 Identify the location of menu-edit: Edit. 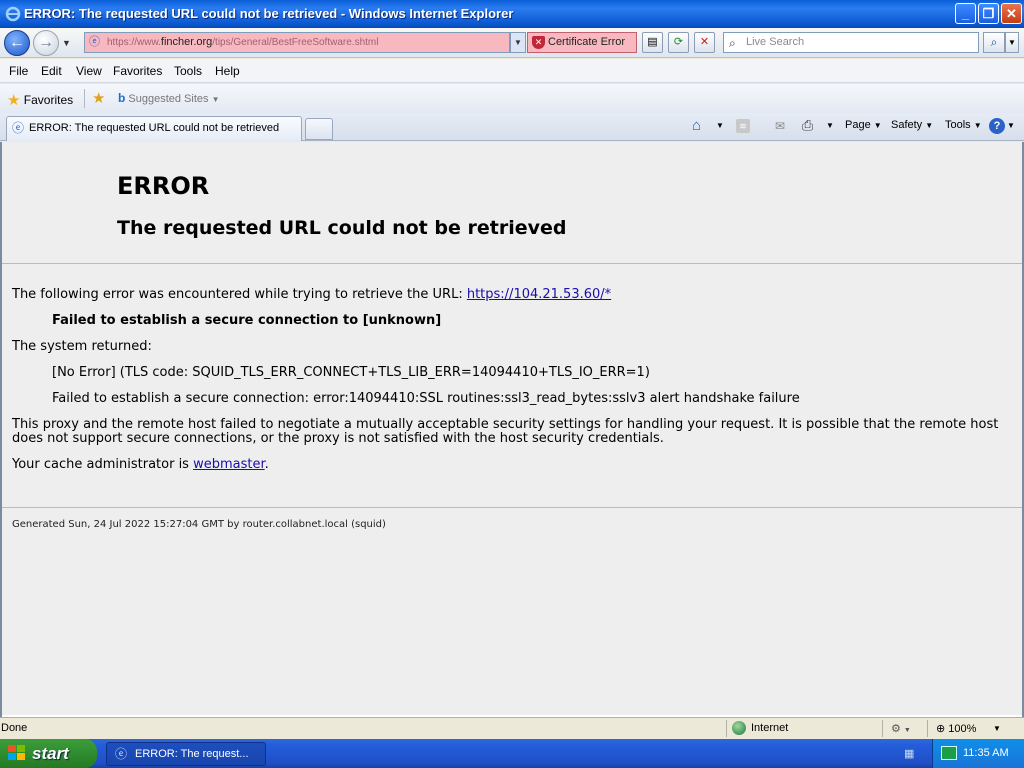
(51, 71).